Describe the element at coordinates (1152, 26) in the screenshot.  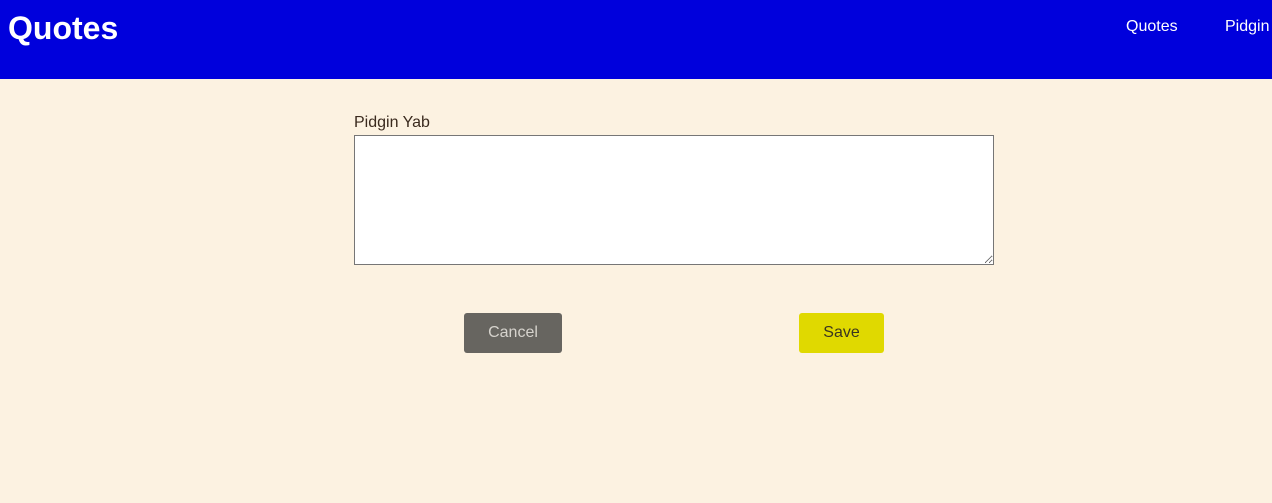
I see `nav-link-quotes: Quotes` at that location.